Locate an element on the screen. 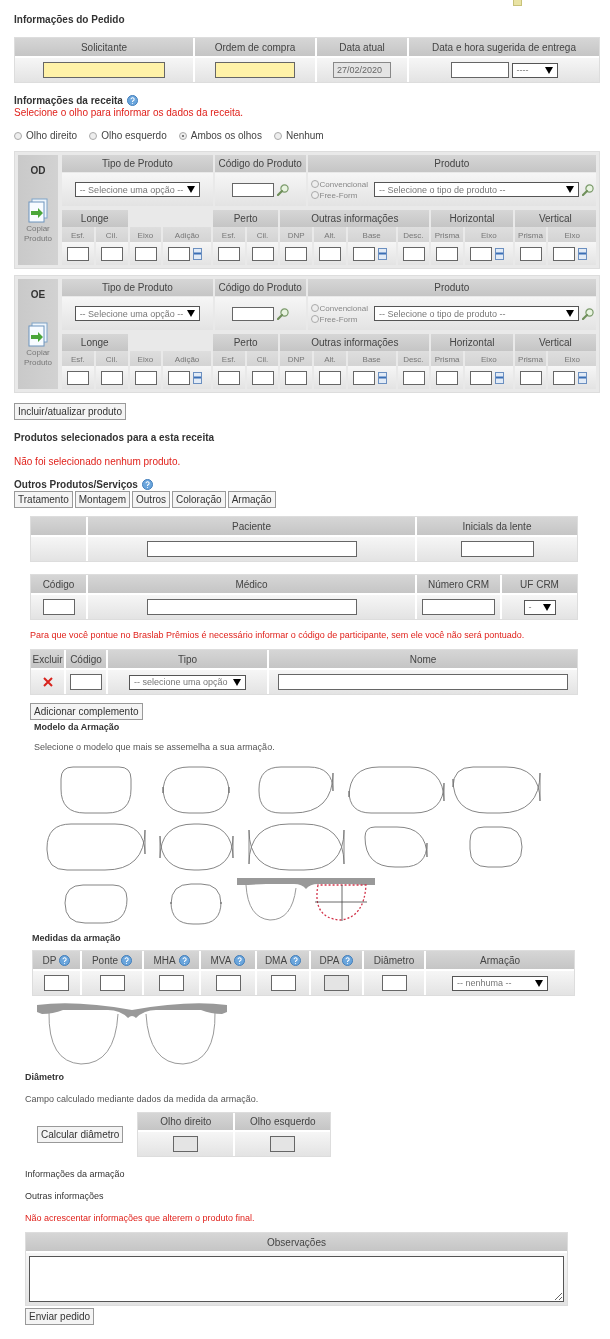 The height and width of the screenshot is (1339, 610). action-button: Montagem is located at coordinates (102, 499).